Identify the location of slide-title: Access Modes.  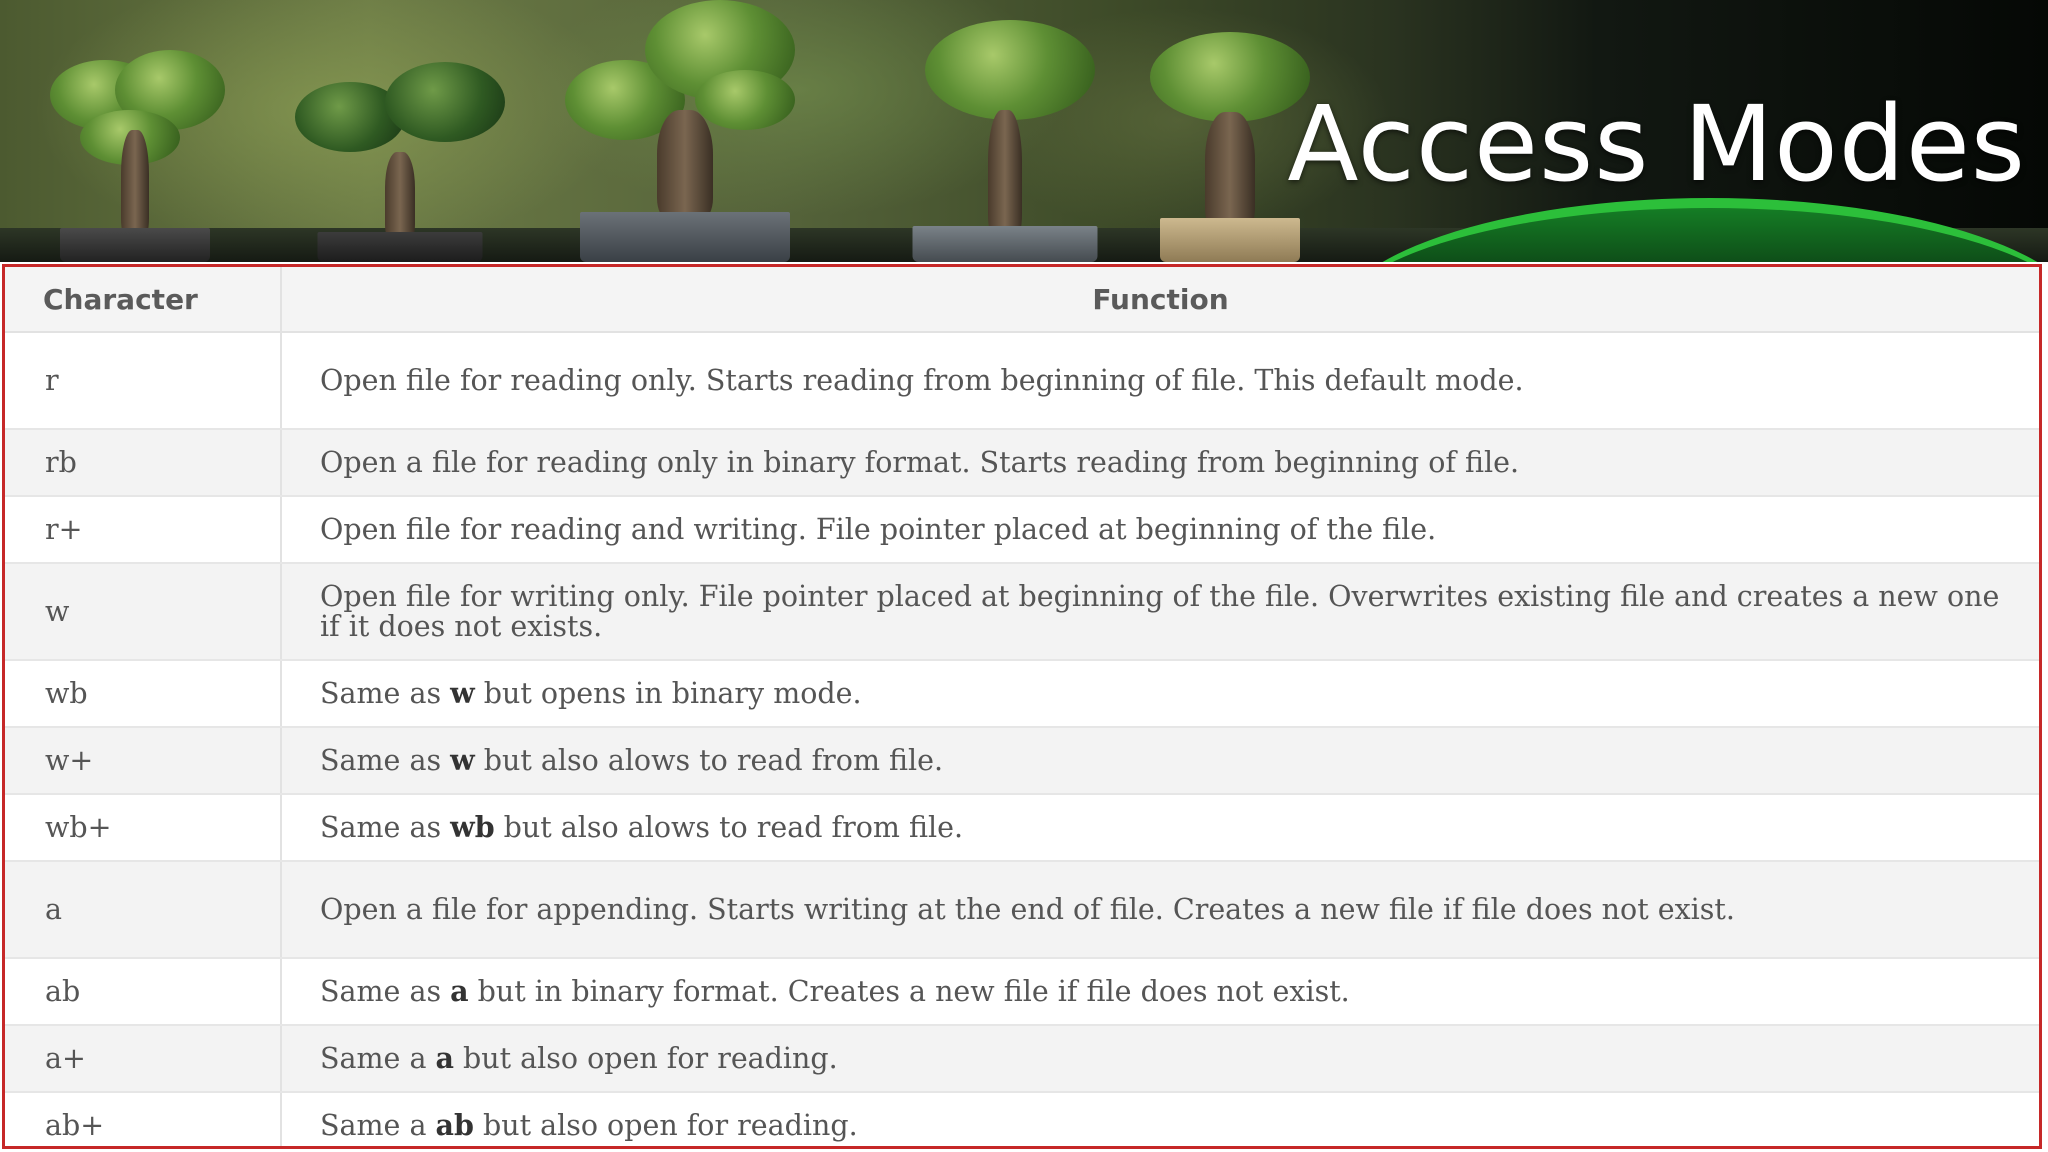
(1656, 144).